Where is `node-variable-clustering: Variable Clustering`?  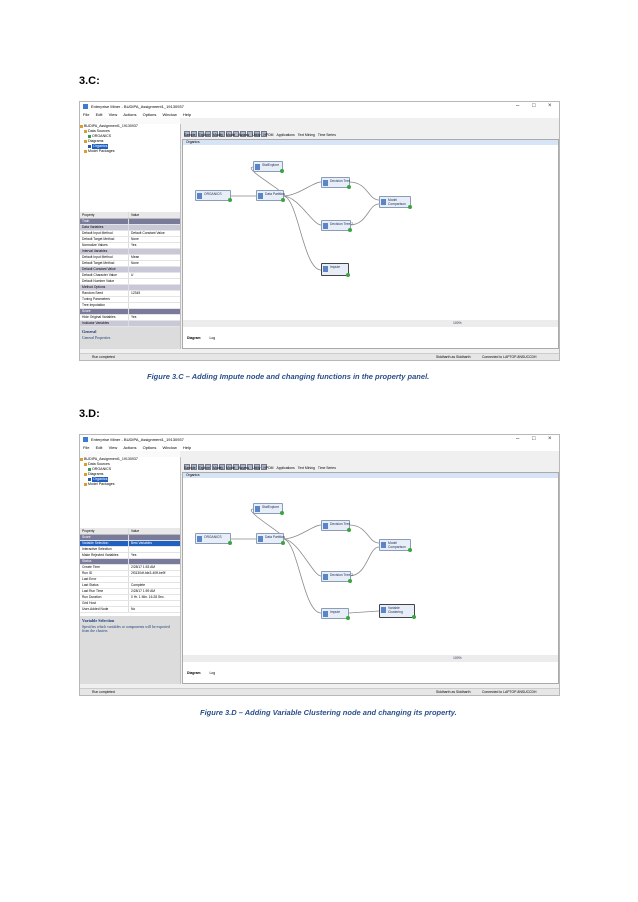 node-variable-clustering: Variable Clustering is located at coordinates (397, 611).